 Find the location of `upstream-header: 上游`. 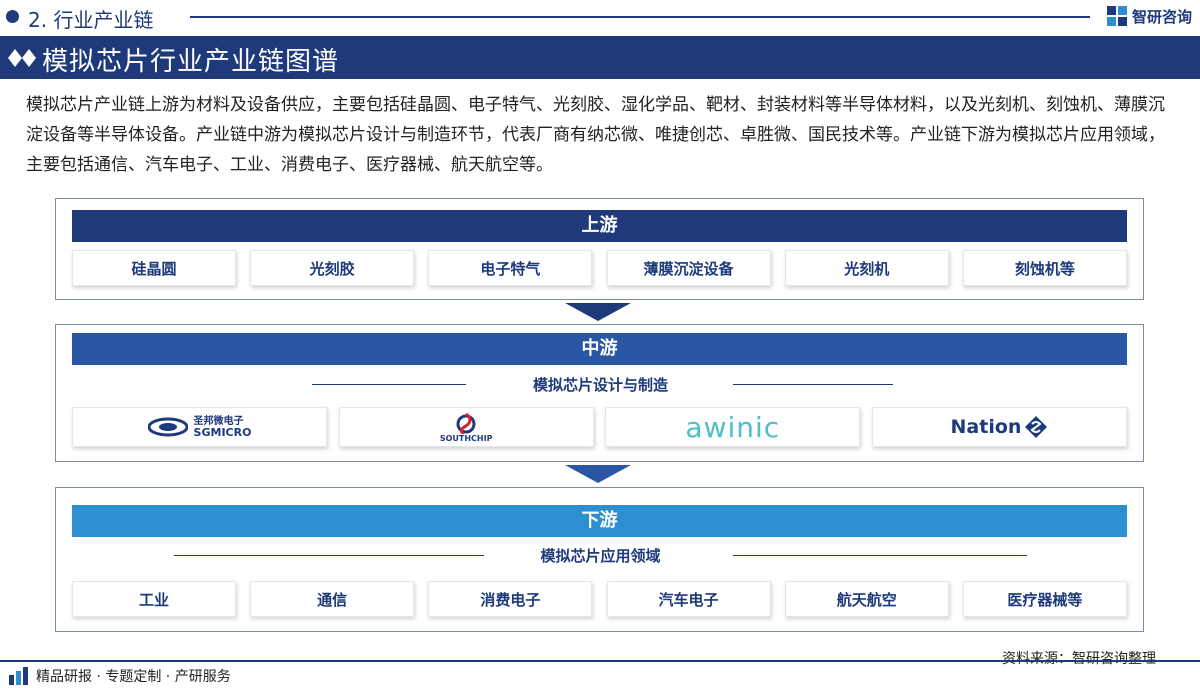

upstream-header: 上游 is located at coordinates (599, 226).